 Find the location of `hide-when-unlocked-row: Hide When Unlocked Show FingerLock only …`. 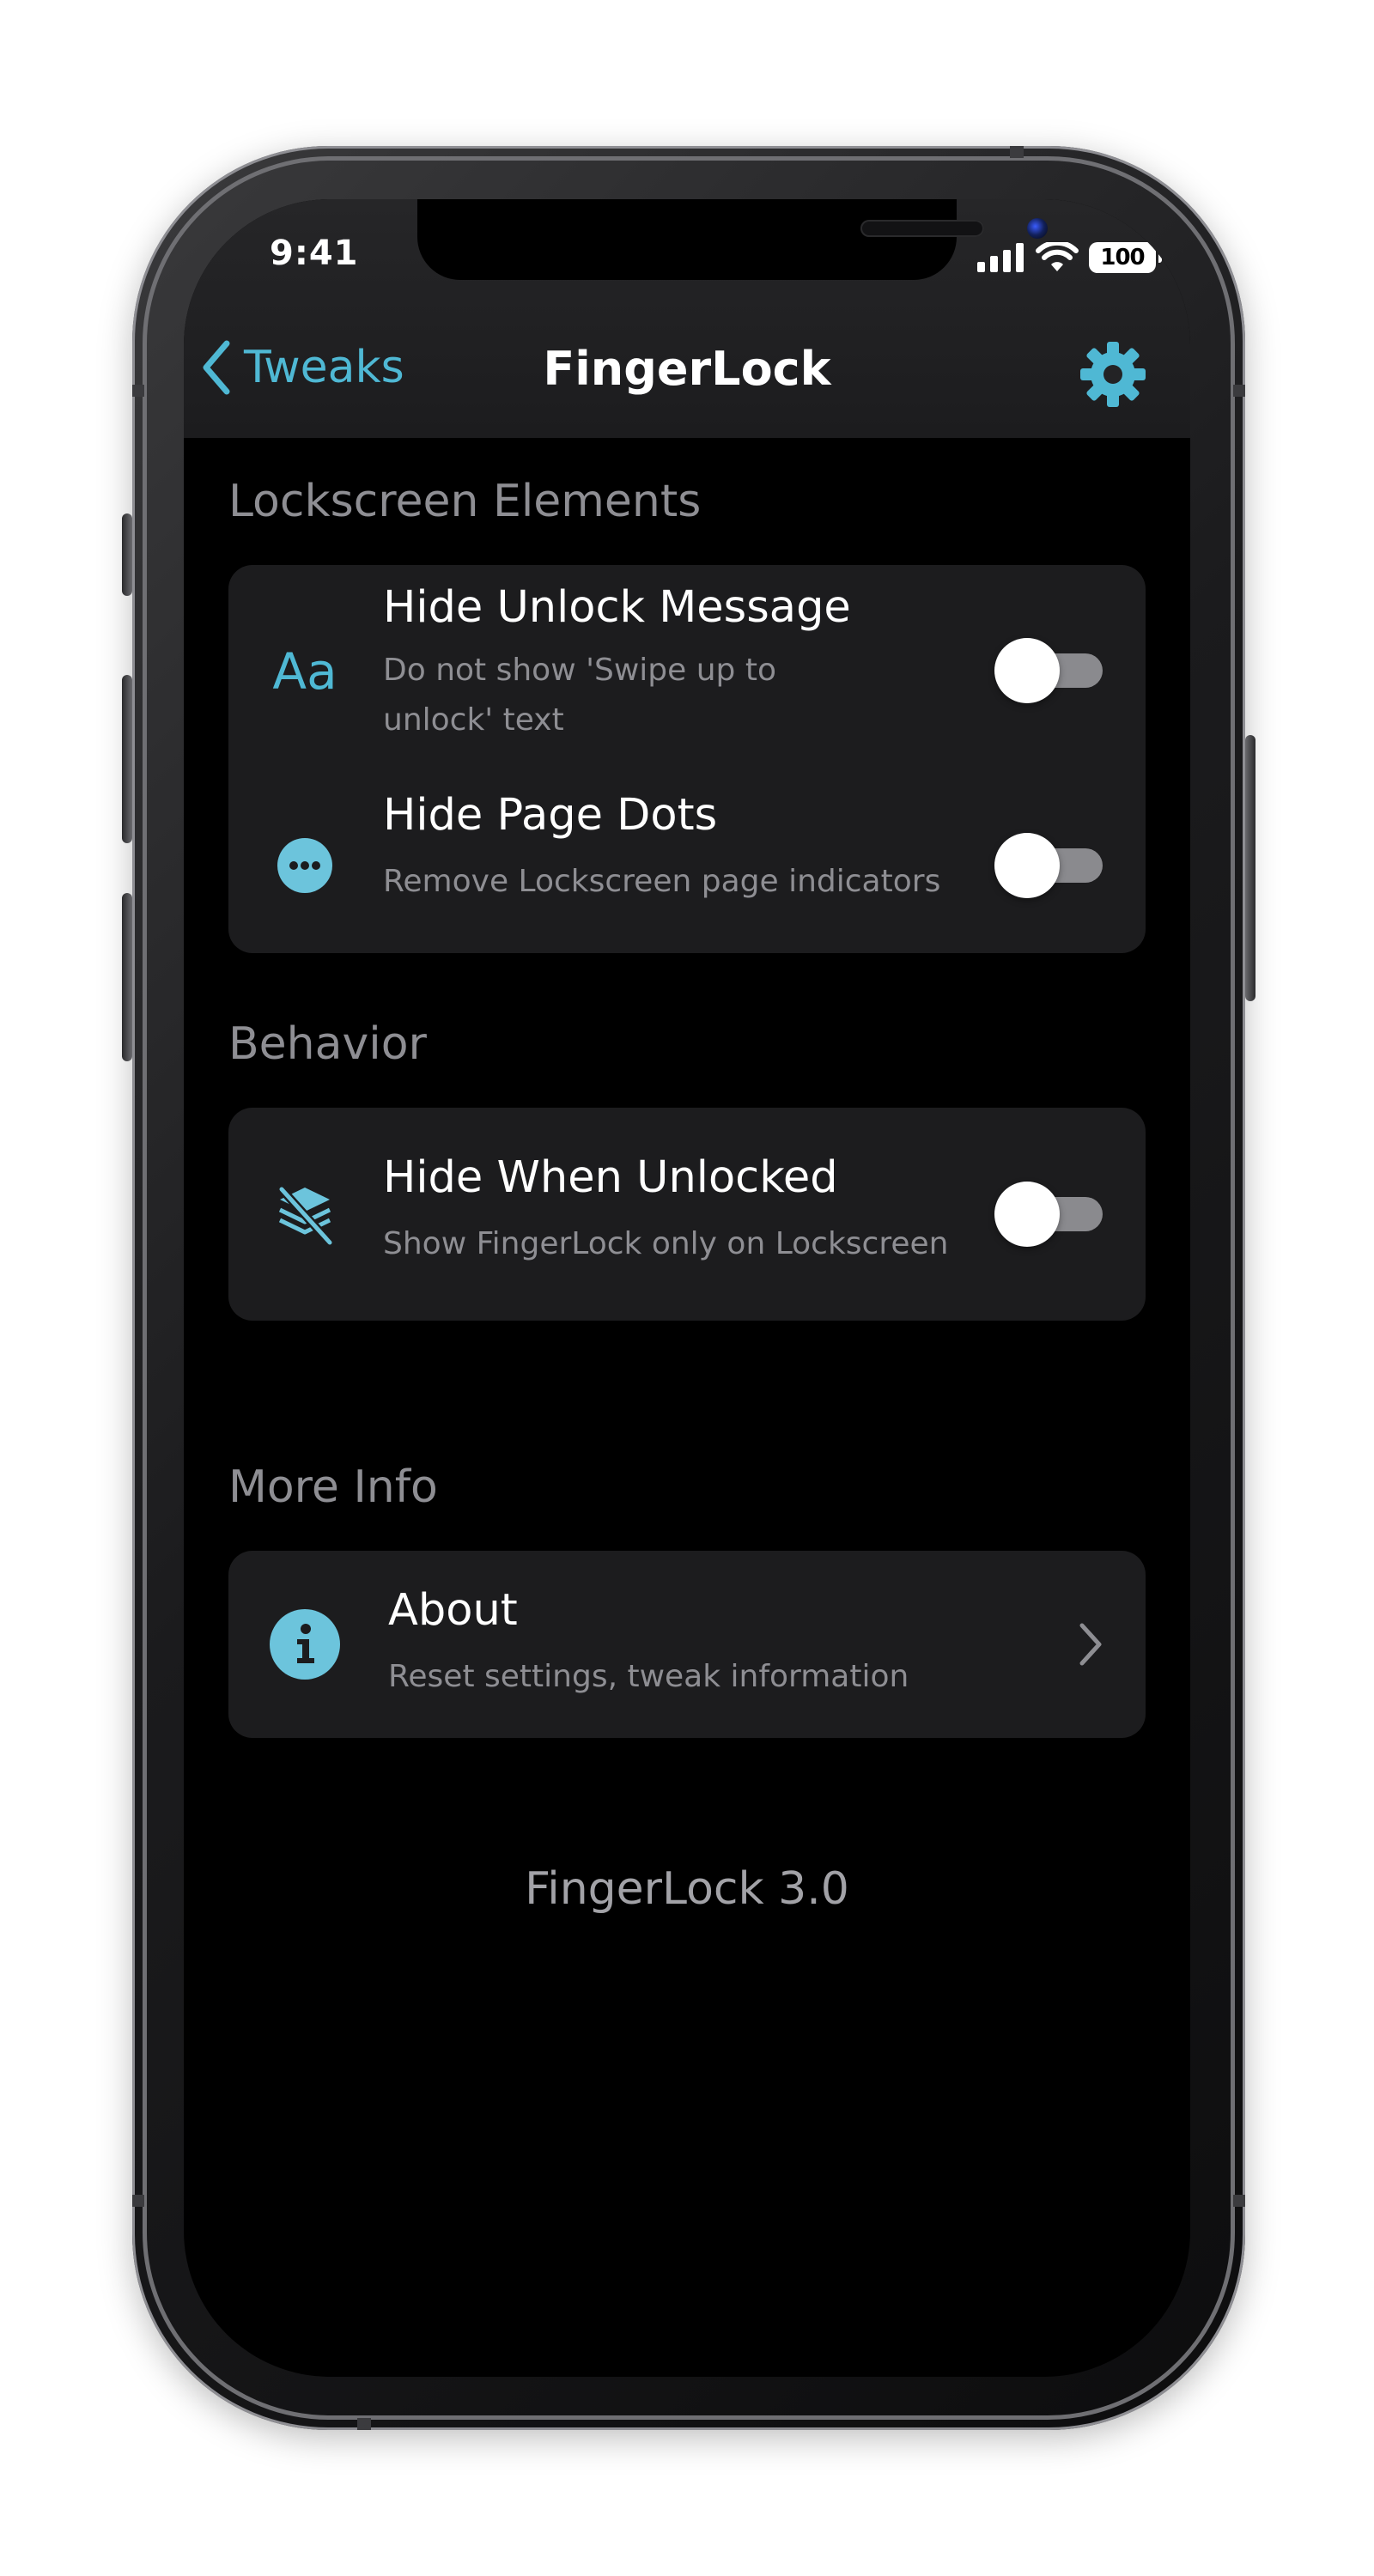

hide-when-unlocked-row: Hide When Unlocked Show FingerLock only … is located at coordinates (687, 1214).